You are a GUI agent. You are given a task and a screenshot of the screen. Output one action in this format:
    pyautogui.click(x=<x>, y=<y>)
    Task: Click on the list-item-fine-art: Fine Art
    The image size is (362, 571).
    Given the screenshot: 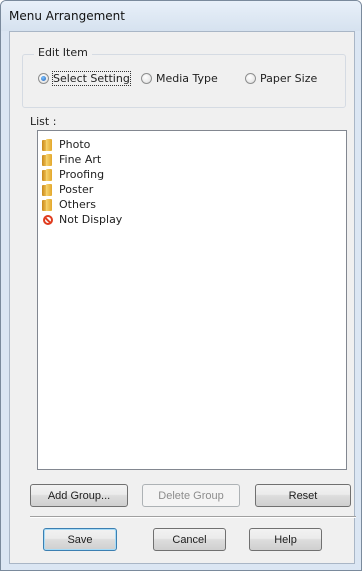 What is the action you would take?
    pyautogui.click(x=71, y=159)
    